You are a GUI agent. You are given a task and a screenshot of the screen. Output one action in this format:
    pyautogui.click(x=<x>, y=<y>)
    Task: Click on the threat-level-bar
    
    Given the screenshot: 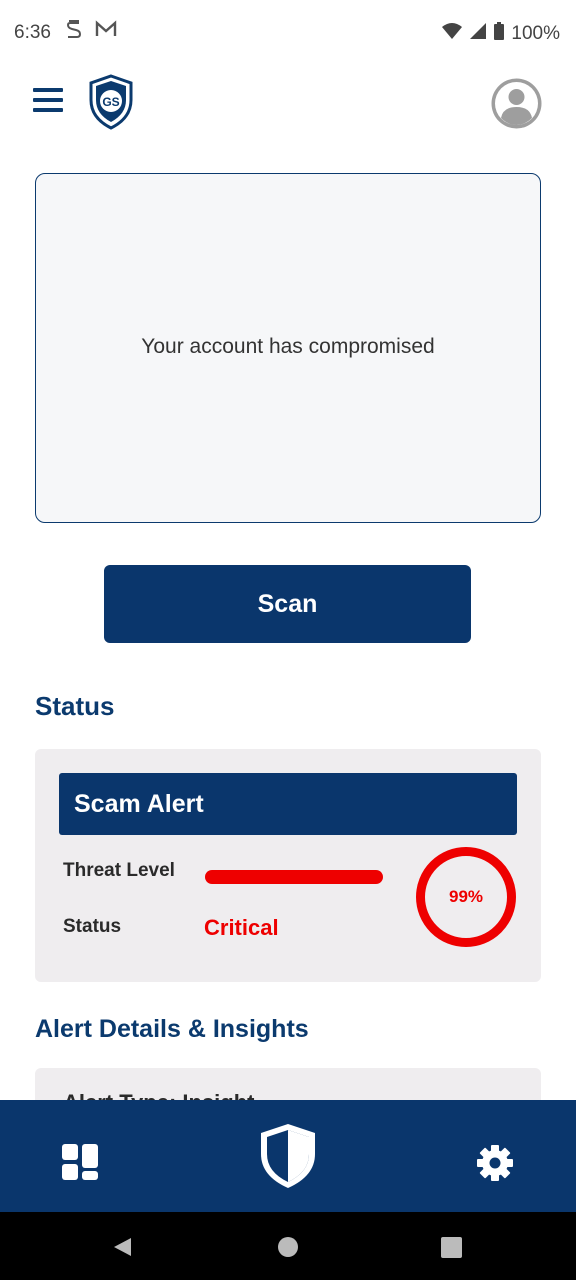 What is the action you would take?
    pyautogui.click(x=294, y=877)
    